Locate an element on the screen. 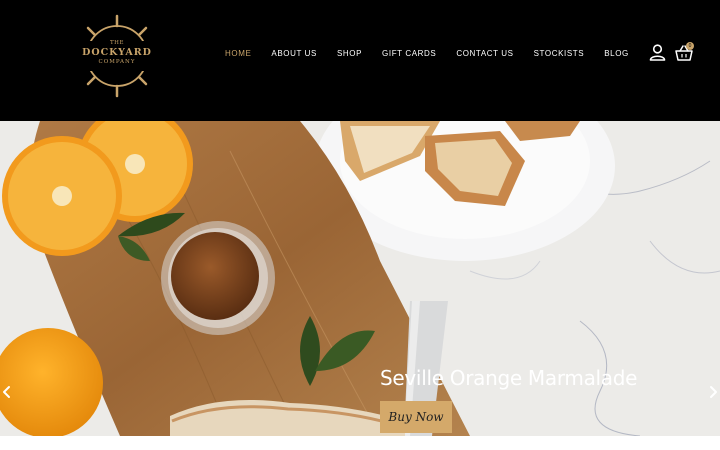  nav-stockists: STOCKISTS is located at coordinates (559, 53).